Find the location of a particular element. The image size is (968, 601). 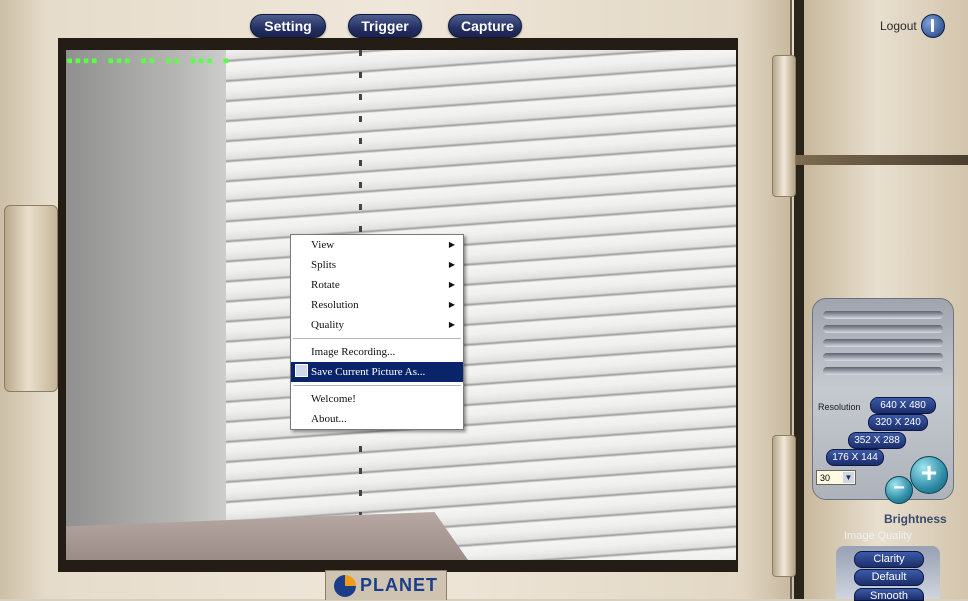

video-timestamp: ▪▪▪▪ ▪▪▪ ▪▪ ▪▪ ▪▪▪ ▪ is located at coordinates (148, 60).